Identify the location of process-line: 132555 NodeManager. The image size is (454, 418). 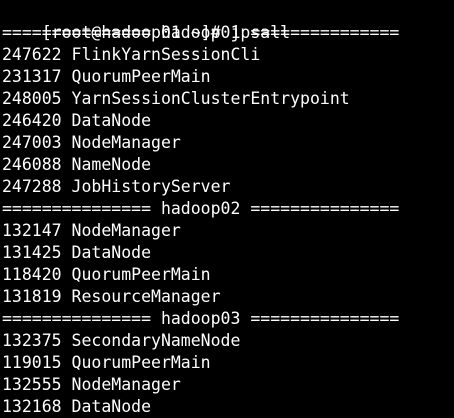
(91, 384).